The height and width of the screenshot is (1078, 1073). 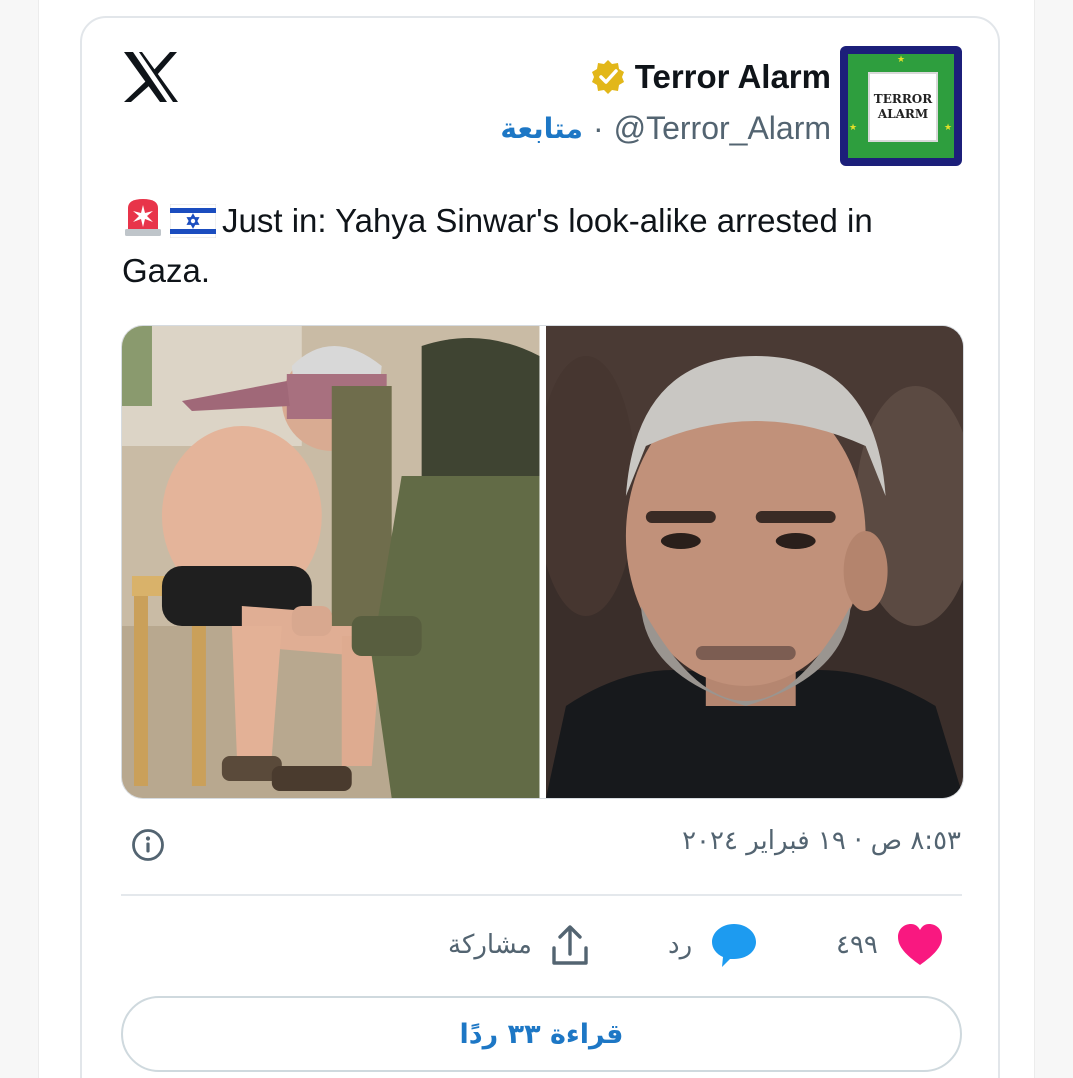 I want to click on divider, so click(x=541, y=895).